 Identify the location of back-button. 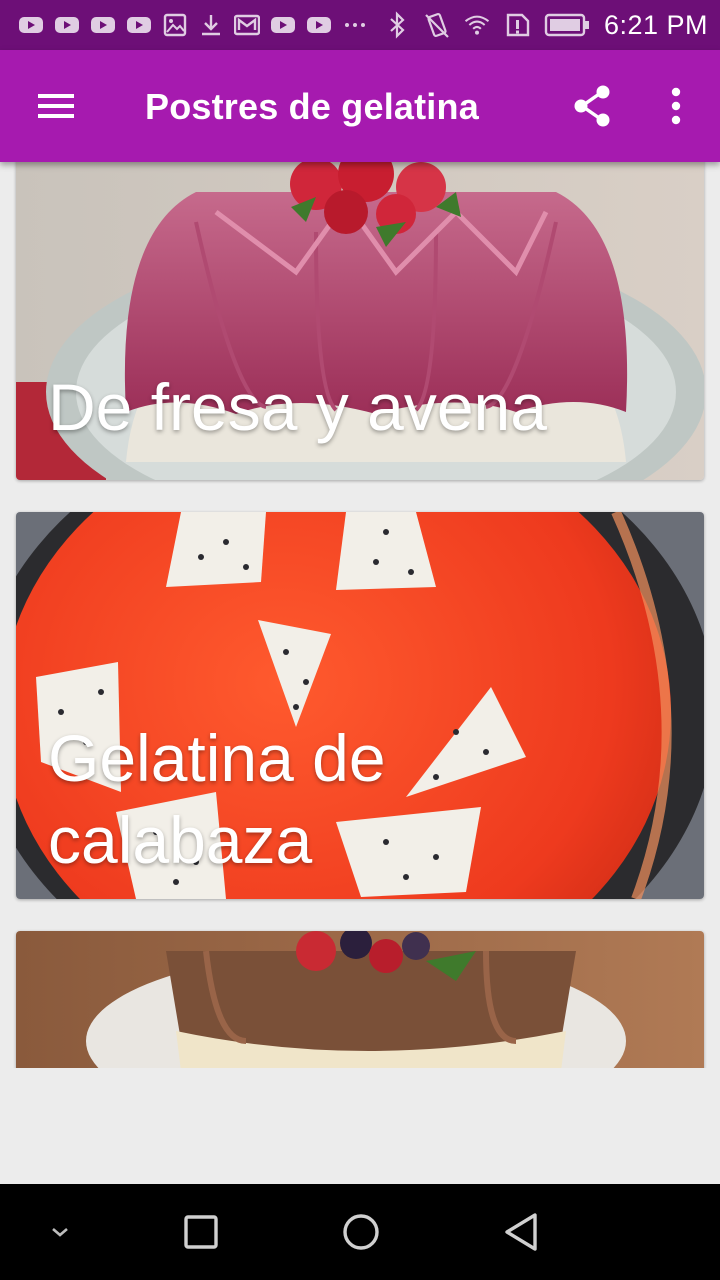
(521, 1232).